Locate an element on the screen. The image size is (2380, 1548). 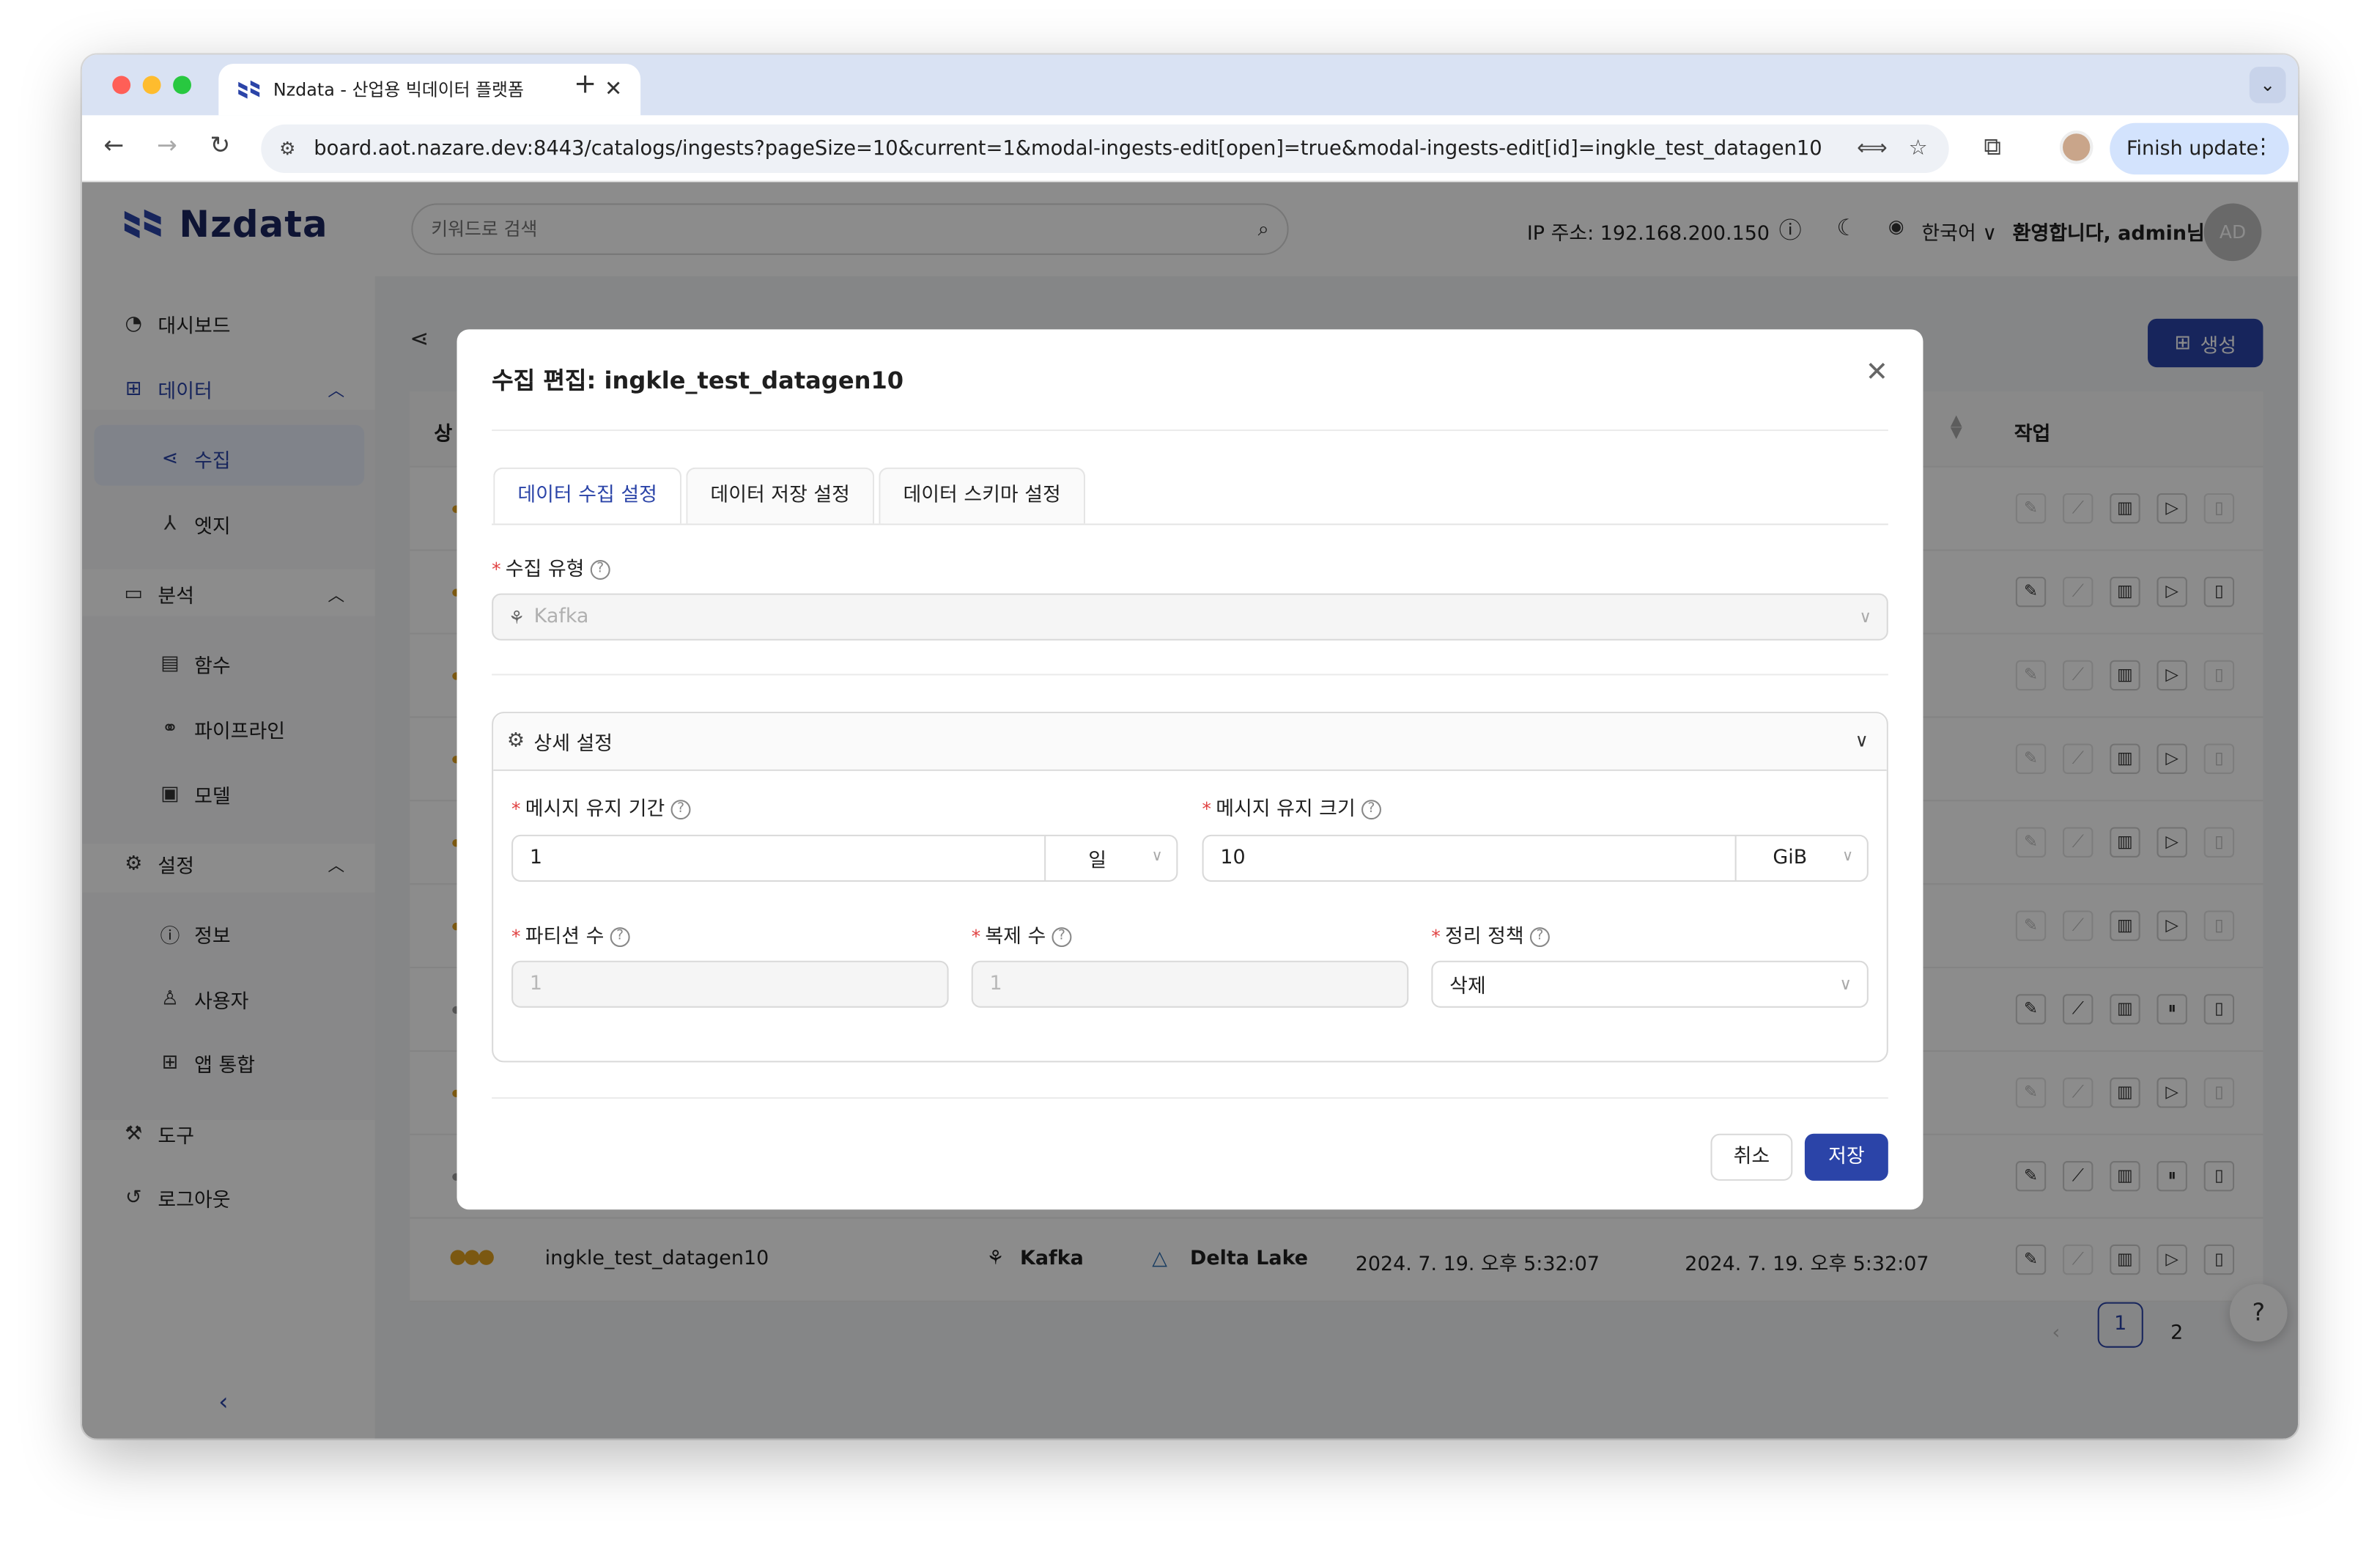
required-mark: * is located at coordinates (496, 569).